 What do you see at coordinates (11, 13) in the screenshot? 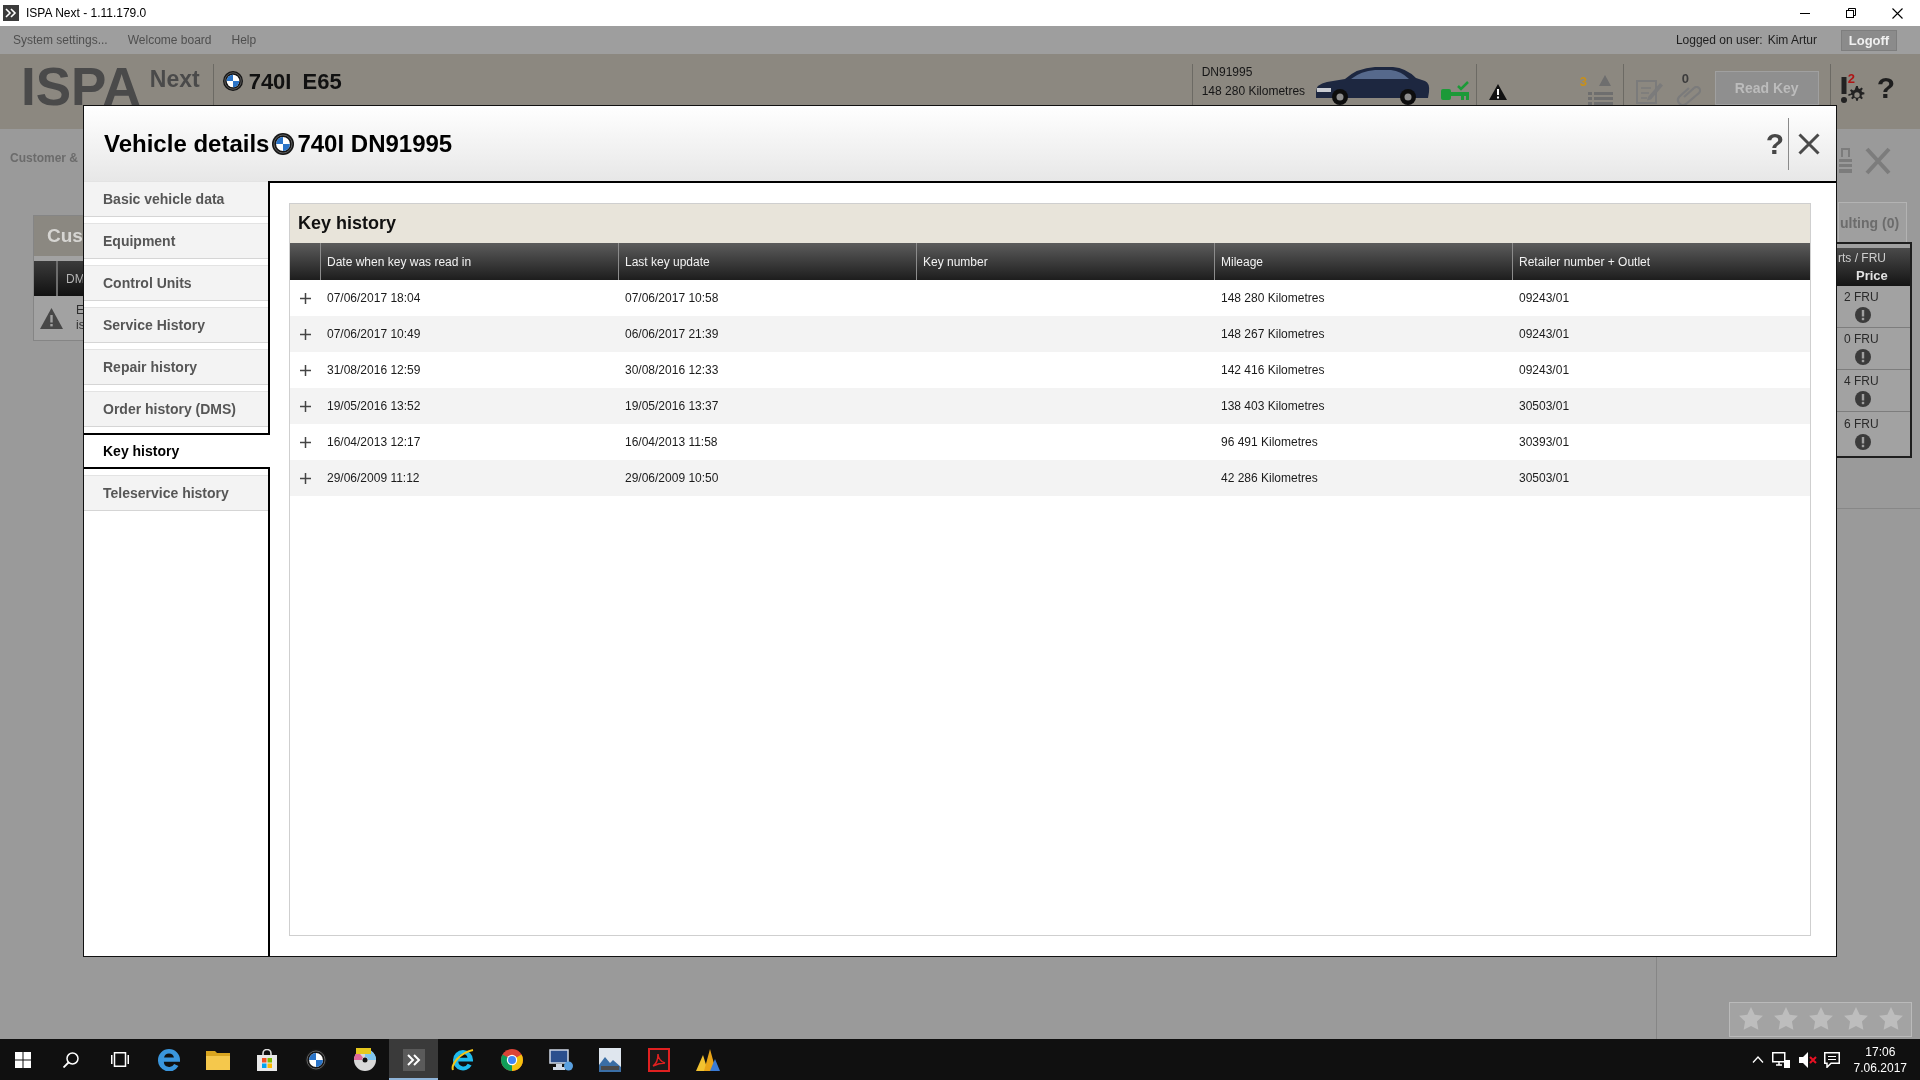
I see `app-icon` at bounding box center [11, 13].